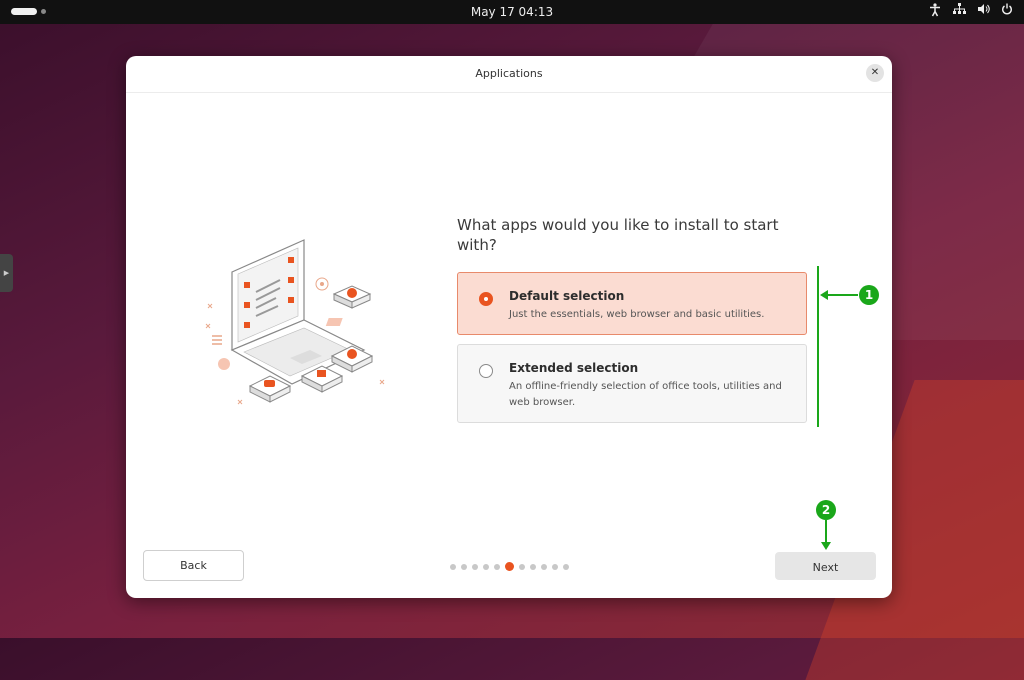 The height and width of the screenshot is (680, 1024). What do you see at coordinates (1007, 11) in the screenshot?
I see `power-icon` at bounding box center [1007, 11].